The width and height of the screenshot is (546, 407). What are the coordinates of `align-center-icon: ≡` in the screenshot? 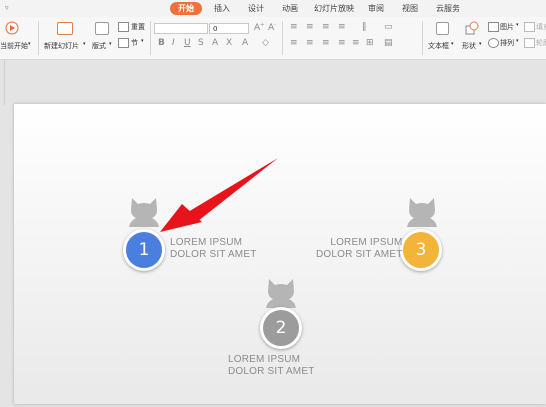 It's located at (310, 43).